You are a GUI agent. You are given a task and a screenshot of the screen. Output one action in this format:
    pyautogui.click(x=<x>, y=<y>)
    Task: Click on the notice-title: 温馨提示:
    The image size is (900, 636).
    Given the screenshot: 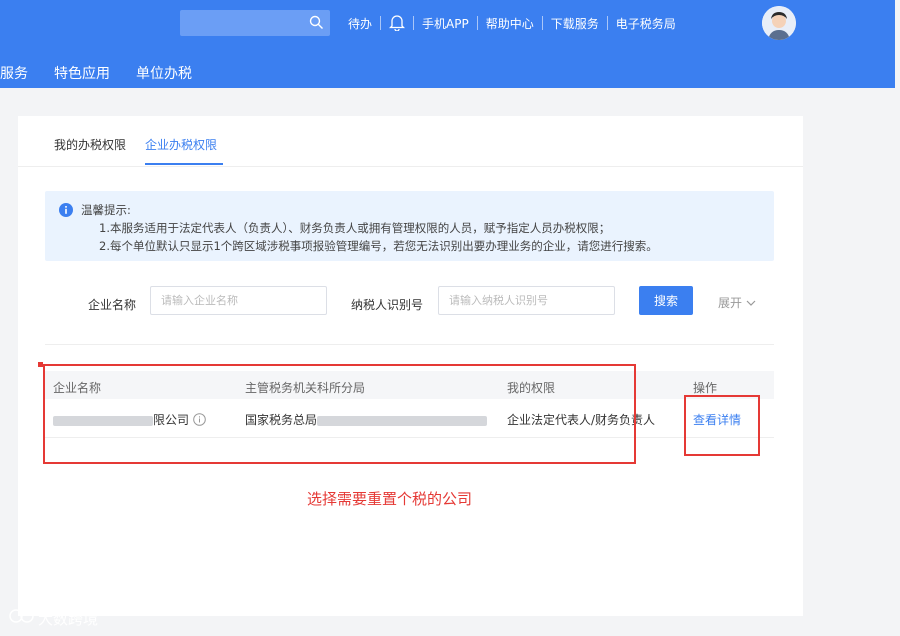 What is the action you would take?
    pyautogui.click(x=106, y=210)
    